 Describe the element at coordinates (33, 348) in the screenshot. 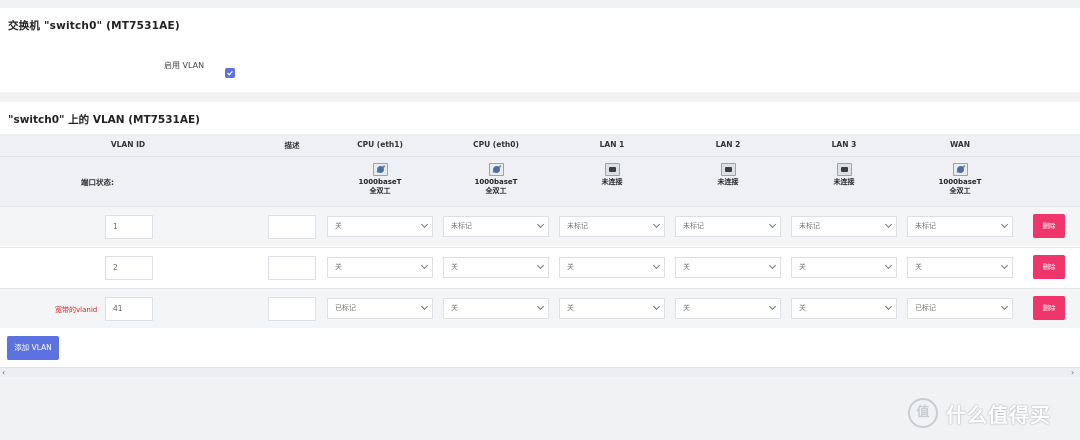

I see `add-vlan-button: 添加 VLAN` at that location.